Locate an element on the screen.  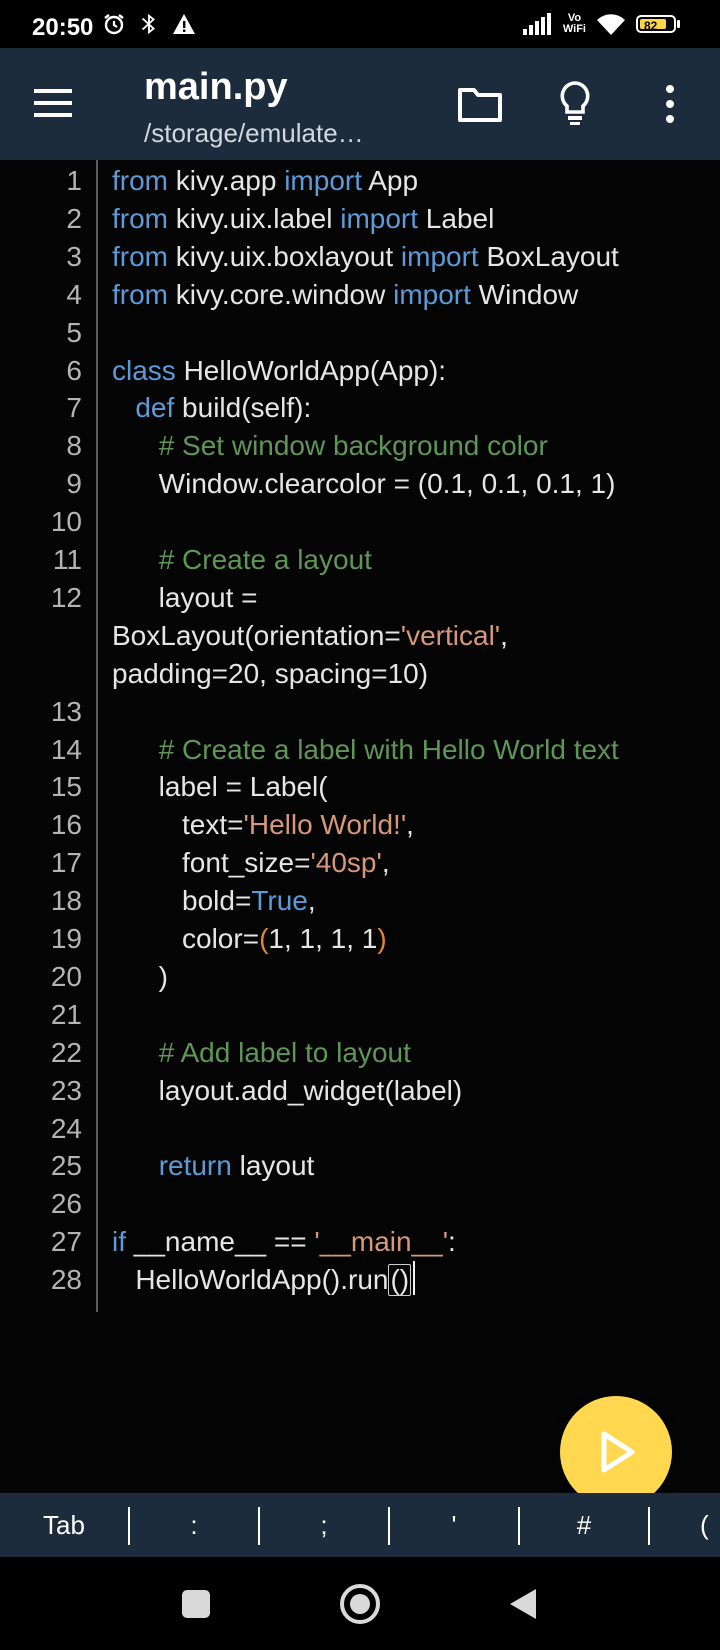
line-number: 27 is located at coordinates (66, 1242).